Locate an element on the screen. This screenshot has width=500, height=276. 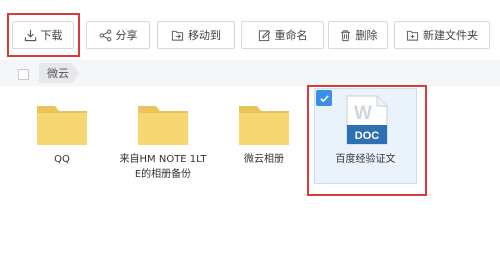
file-name: 来自HM NOTE 1LT E的相册备份 is located at coordinates (163, 167).